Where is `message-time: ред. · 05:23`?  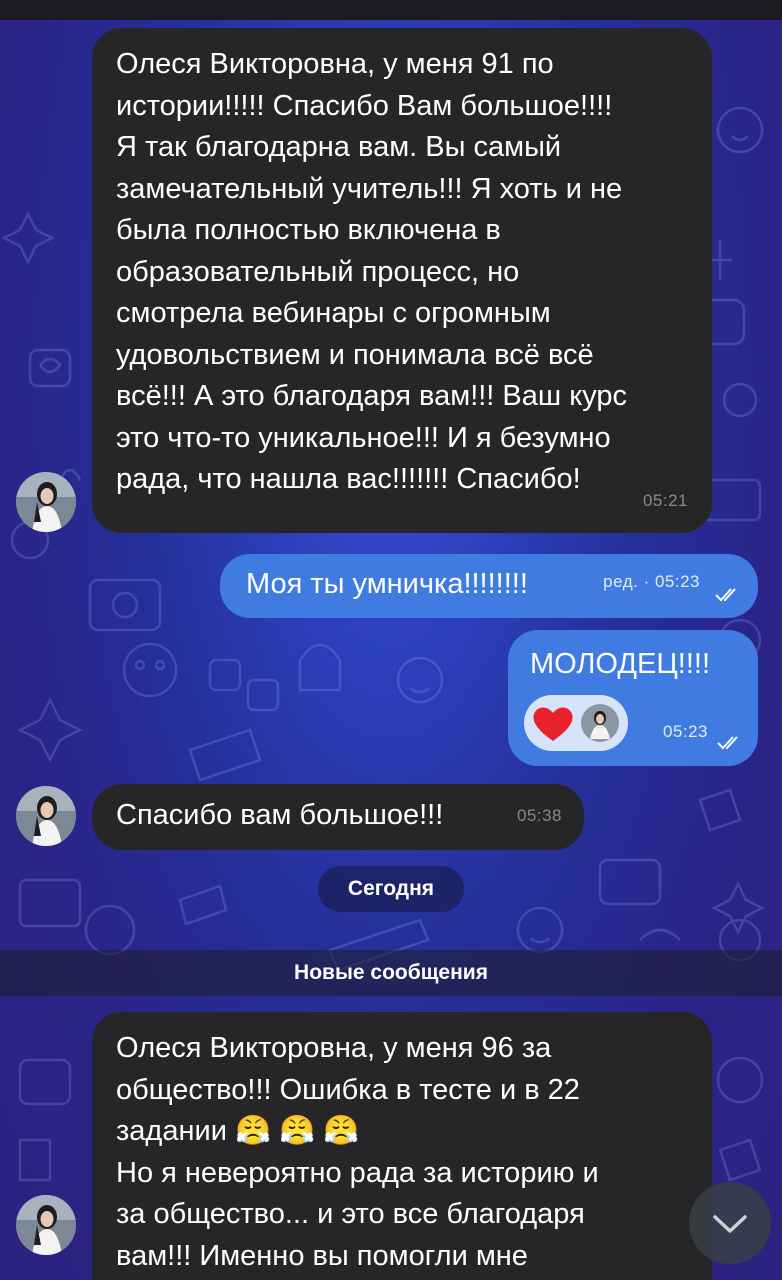
message-time: ред. · 05:23 is located at coordinates (651, 581).